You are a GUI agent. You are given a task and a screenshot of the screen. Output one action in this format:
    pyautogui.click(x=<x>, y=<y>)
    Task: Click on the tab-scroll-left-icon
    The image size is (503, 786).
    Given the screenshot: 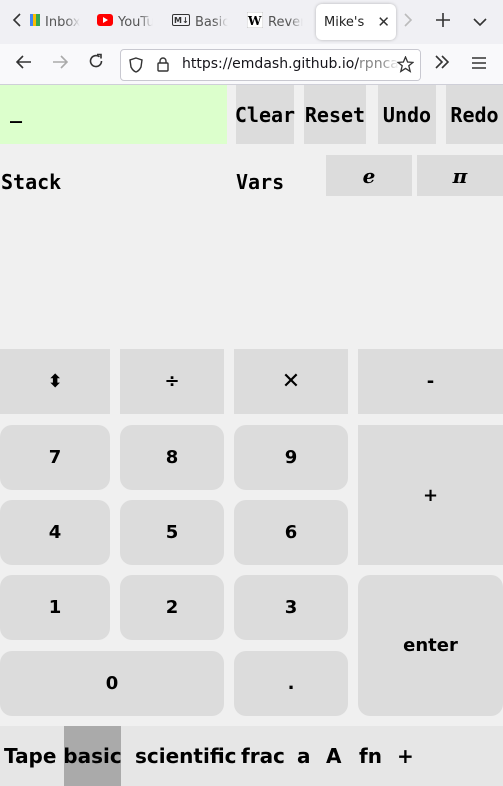 What is the action you would take?
    pyautogui.click(x=17, y=22)
    